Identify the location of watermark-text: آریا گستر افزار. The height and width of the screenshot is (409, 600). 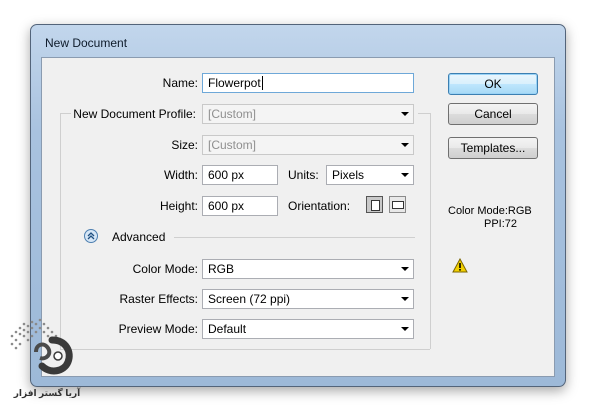
(47, 393).